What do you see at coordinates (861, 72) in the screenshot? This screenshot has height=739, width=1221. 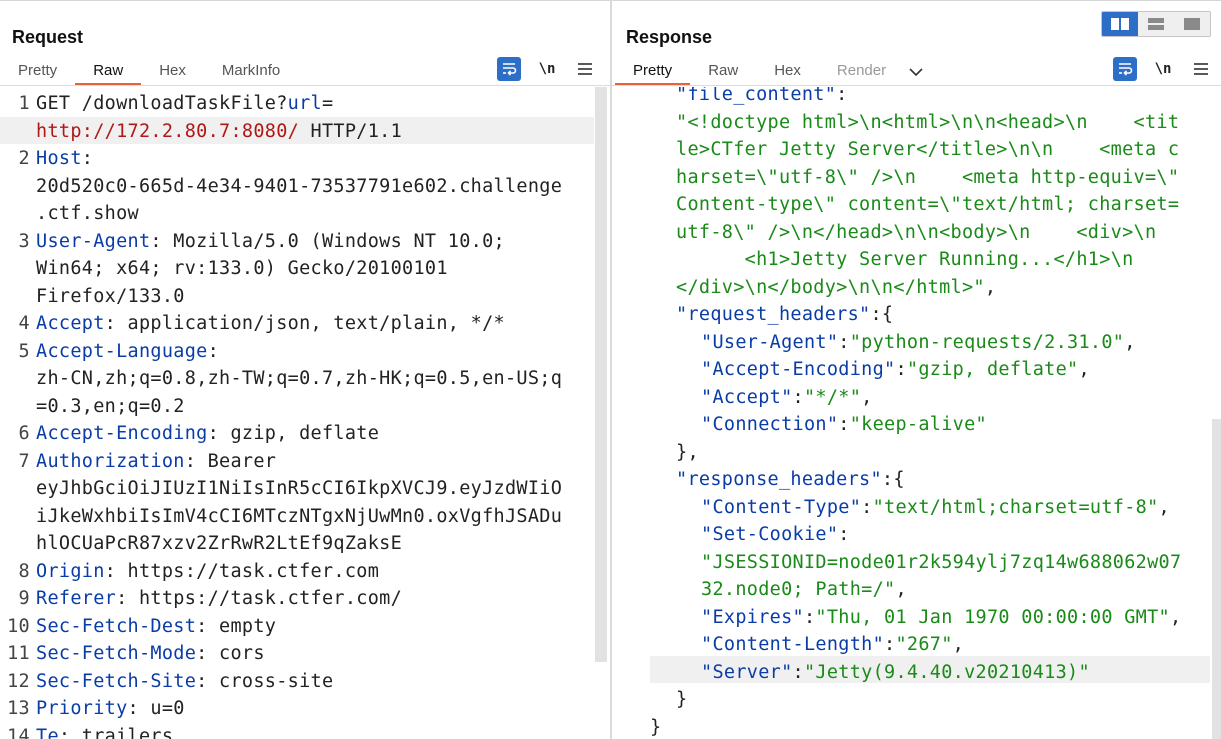 I see `tab-render: Render` at bounding box center [861, 72].